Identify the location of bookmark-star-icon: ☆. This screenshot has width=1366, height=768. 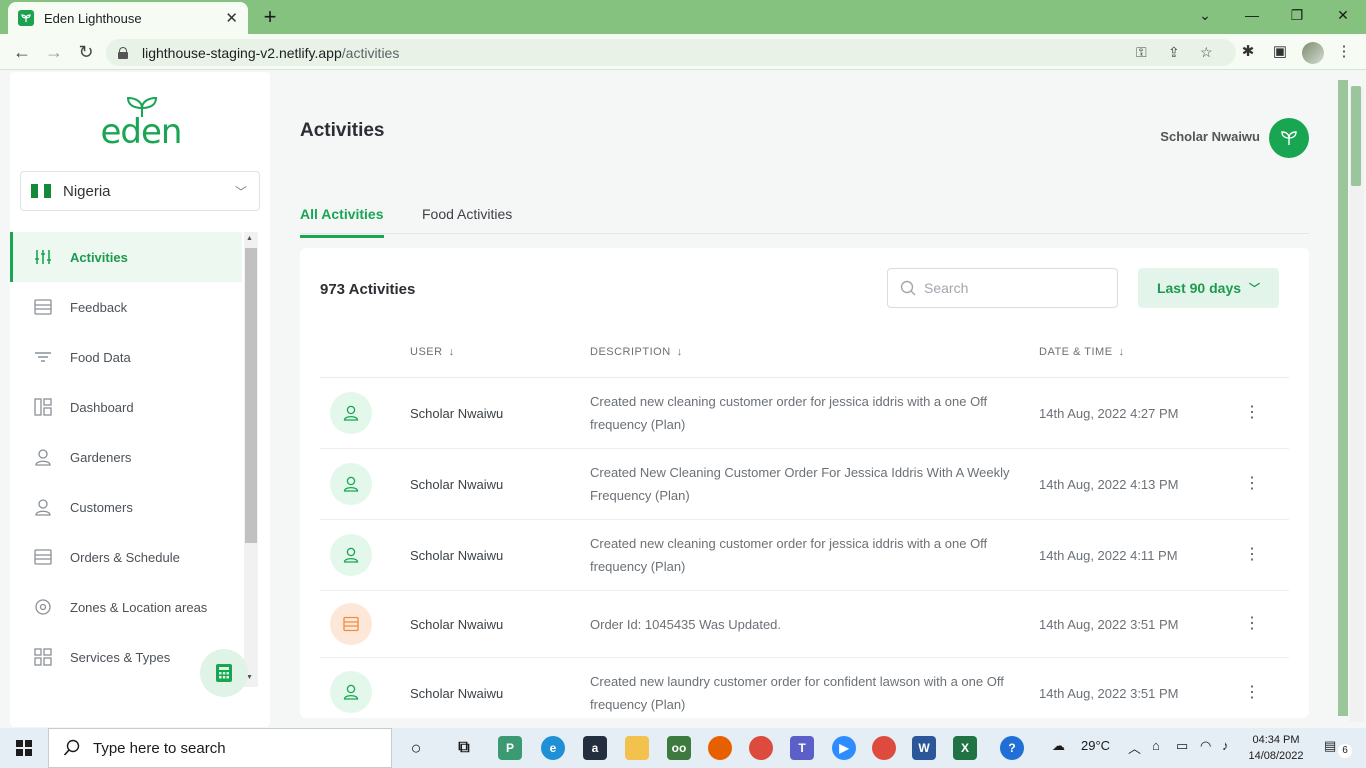
(1206, 52).